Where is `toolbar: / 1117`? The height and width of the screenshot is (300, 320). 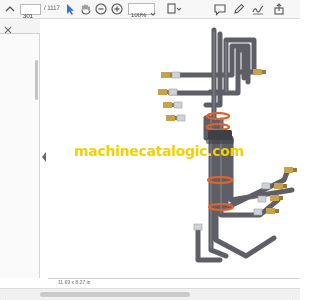 toolbar: / 1117 is located at coordinates (150, 11).